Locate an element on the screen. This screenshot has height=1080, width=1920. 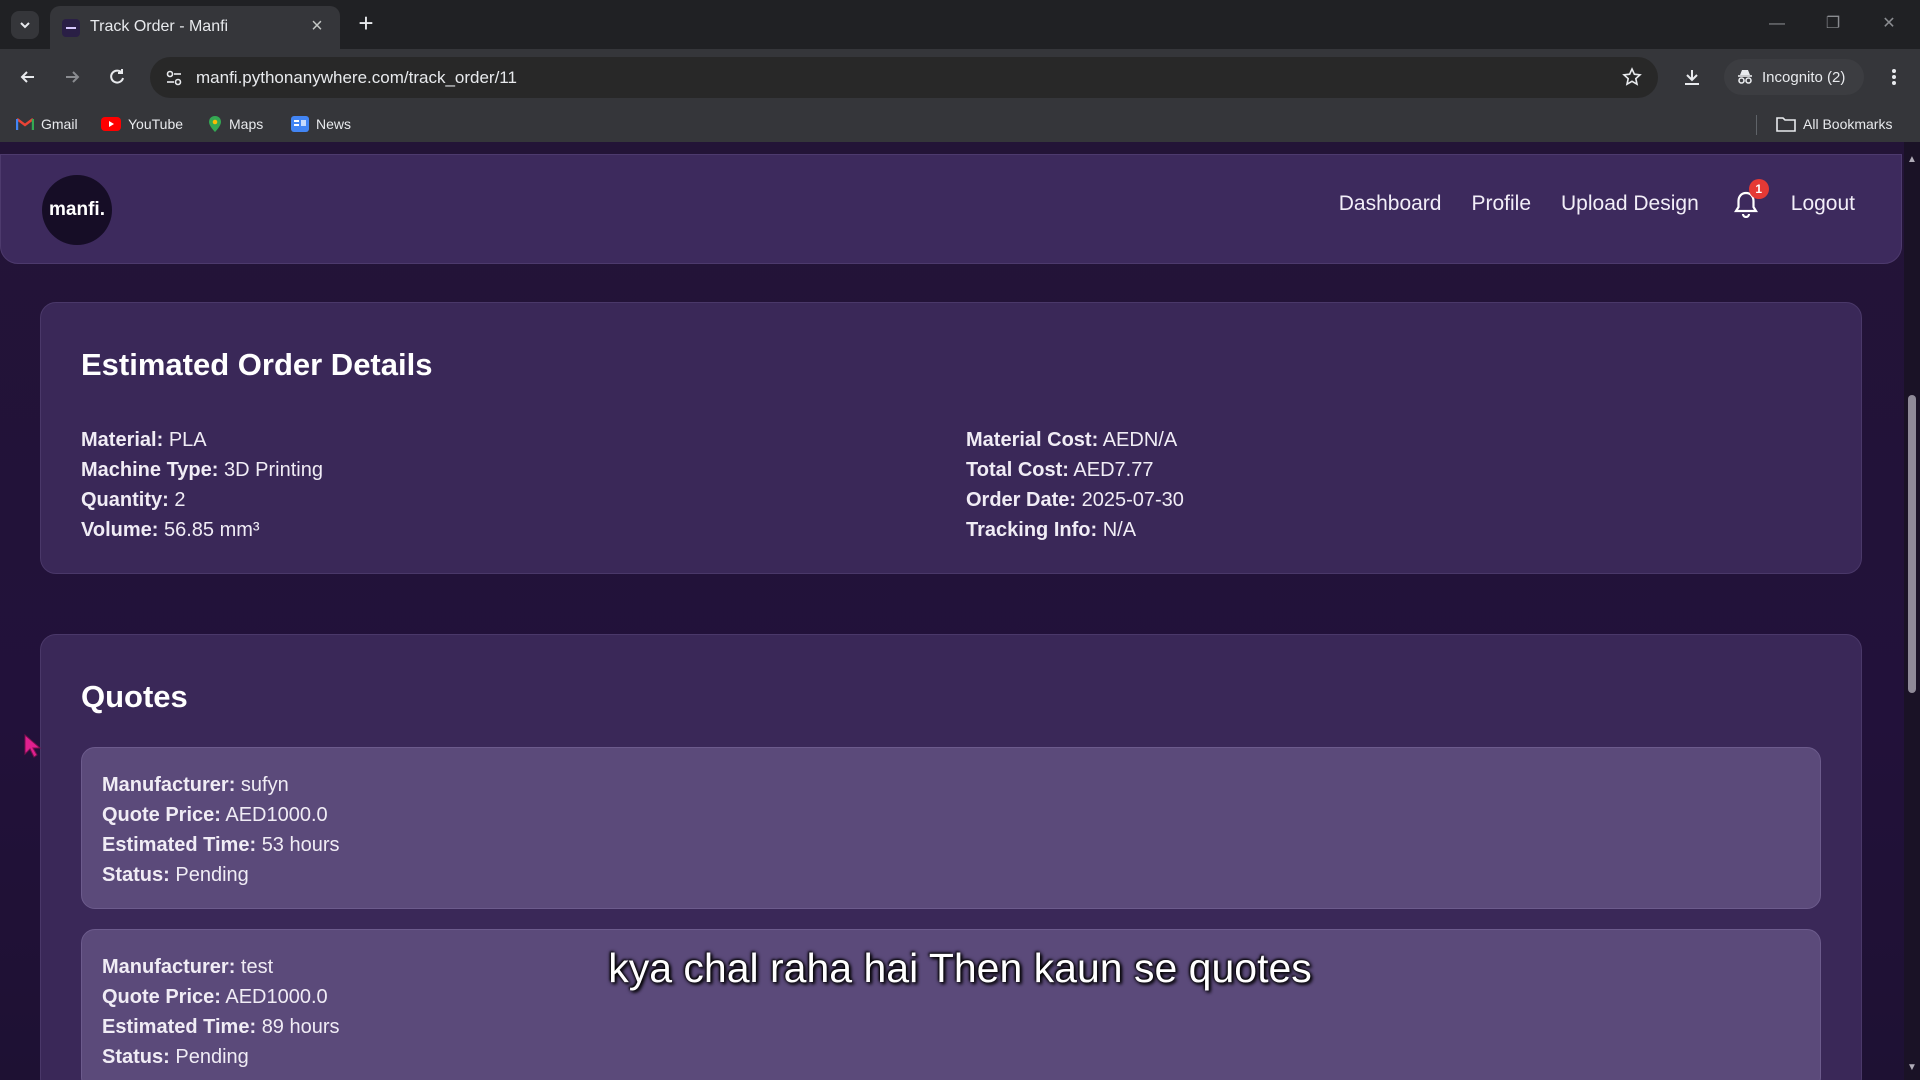
detail-order-date: Order Date: 2025-07-30 is located at coordinates (1075, 500).